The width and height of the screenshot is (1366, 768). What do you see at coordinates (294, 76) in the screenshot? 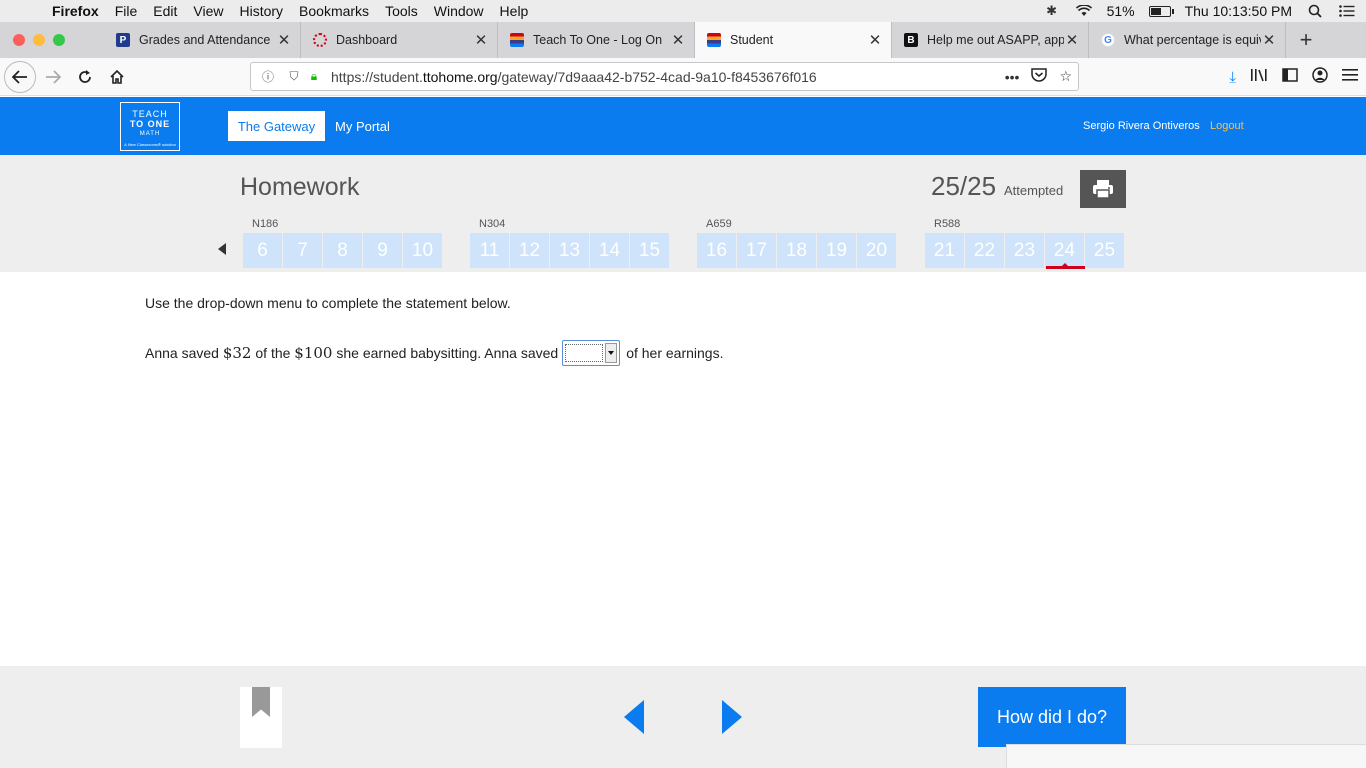
I see `tracking-protection-icon: ⛉` at bounding box center [294, 76].